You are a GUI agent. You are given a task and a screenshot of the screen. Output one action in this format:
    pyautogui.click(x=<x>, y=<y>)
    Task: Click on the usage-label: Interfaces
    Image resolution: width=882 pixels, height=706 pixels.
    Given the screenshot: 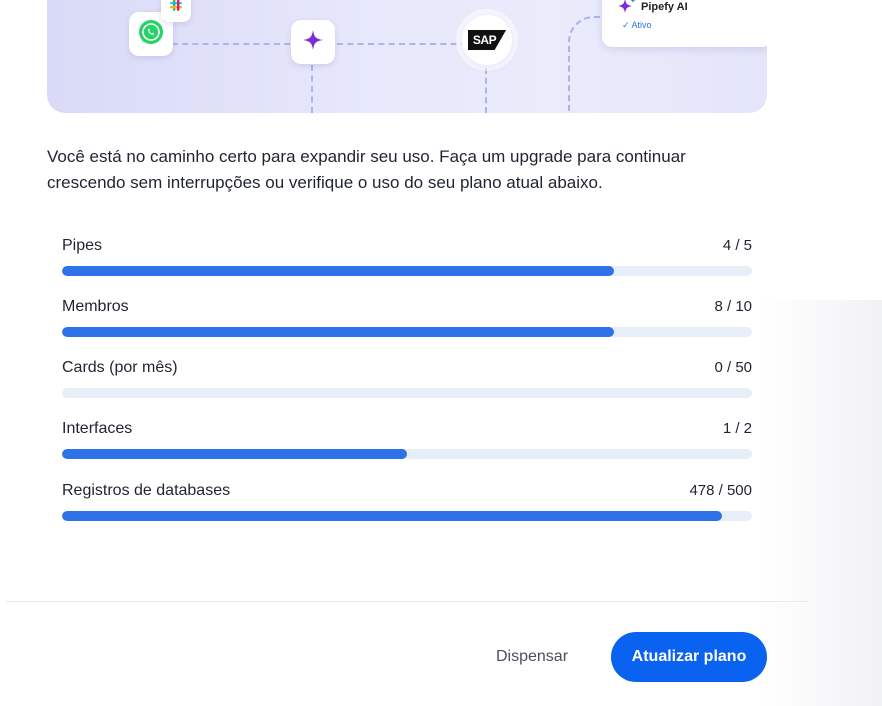 What is the action you would take?
    pyautogui.click(x=97, y=428)
    